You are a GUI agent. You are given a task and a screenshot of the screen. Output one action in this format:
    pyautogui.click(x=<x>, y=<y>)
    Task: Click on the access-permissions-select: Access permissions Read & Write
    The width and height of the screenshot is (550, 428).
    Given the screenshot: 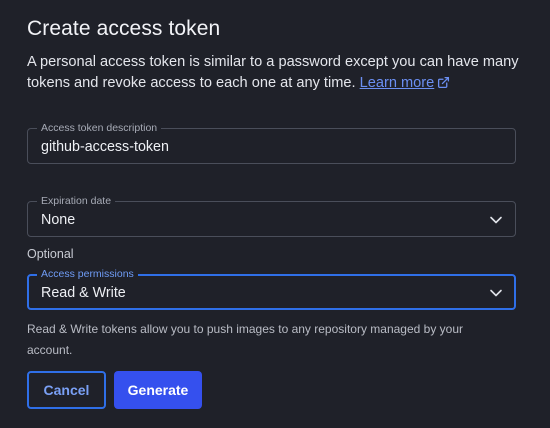 What is the action you would take?
    pyautogui.click(x=271, y=288)
    